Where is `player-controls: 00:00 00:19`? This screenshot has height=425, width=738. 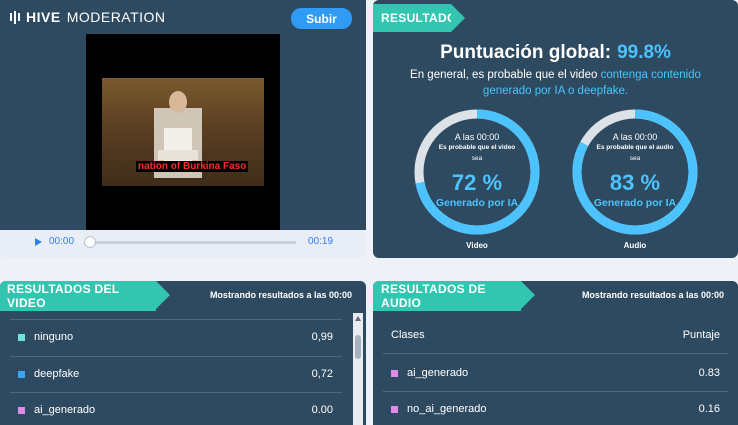 player-controls: 00:00 00:19 is located at coordinates (183, 243).